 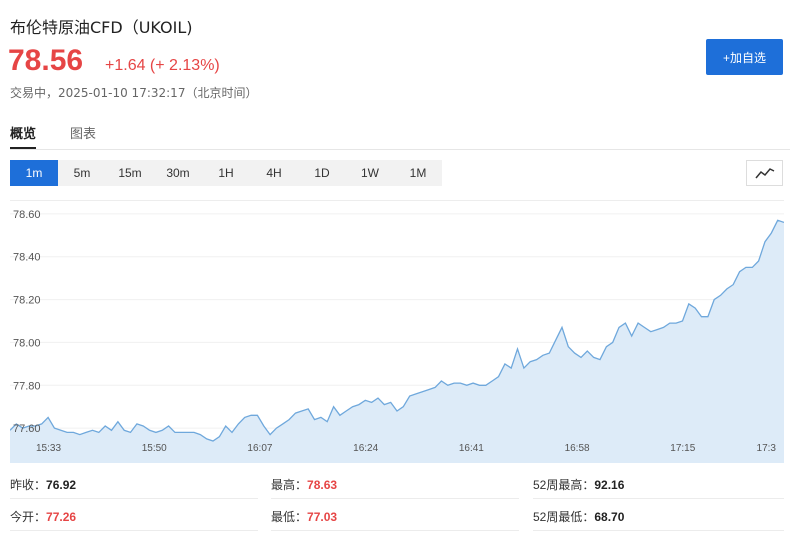 What do you see at coordinates (577, 448) in the screenshot?
I see `x-tick-label: 16:58` at bounding box center [577, 448].